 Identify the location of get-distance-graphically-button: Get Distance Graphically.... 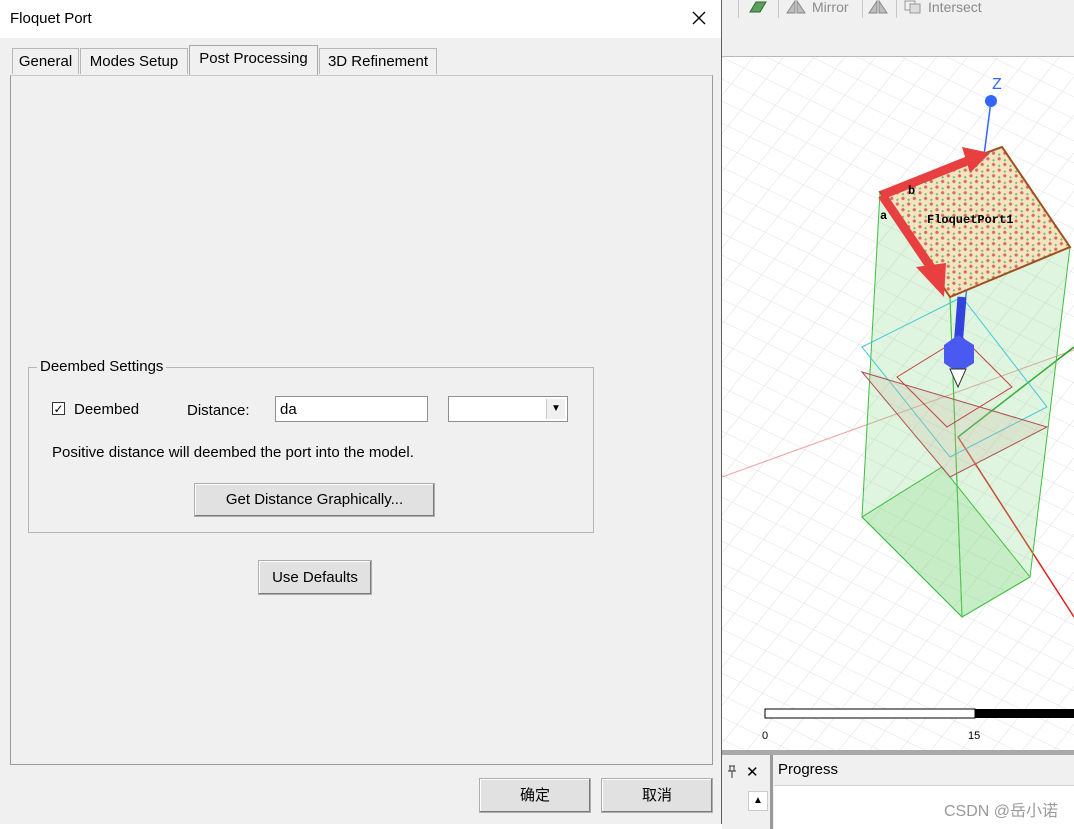
(314, 500).